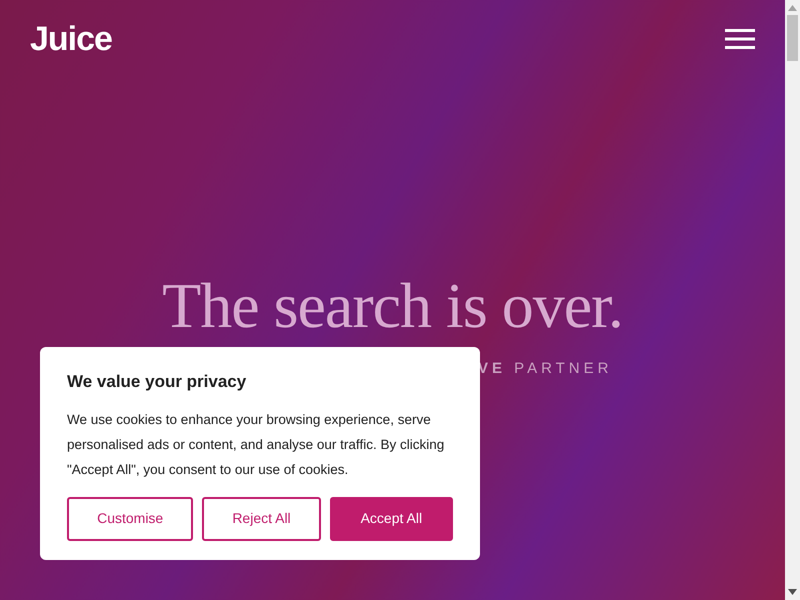 The height and width of the screenshot is (600, 800). Describe the element at coordinates (740, 39) in the screenshot. I see `menu-icon` at that location.